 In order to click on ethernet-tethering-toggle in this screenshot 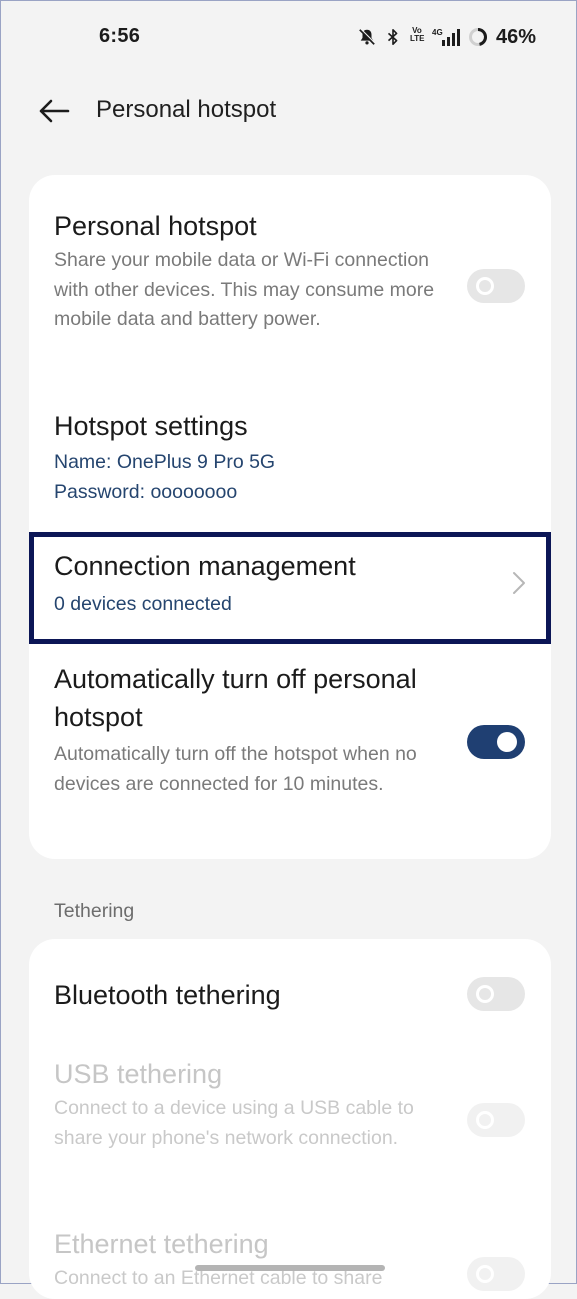, I will do `click(496, 1274)`.